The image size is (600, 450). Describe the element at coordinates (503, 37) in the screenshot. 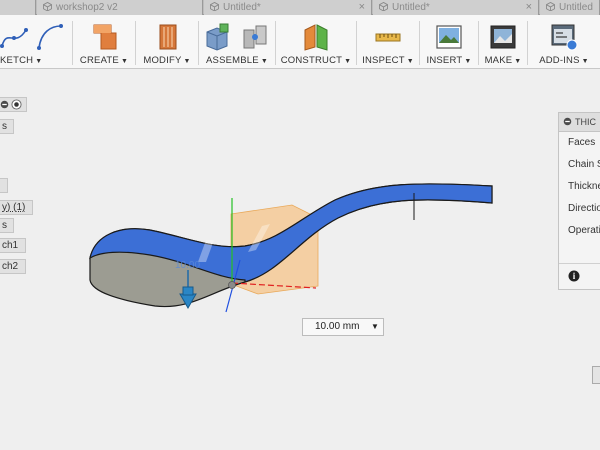

I see `make-3d-print-icon` at that location.